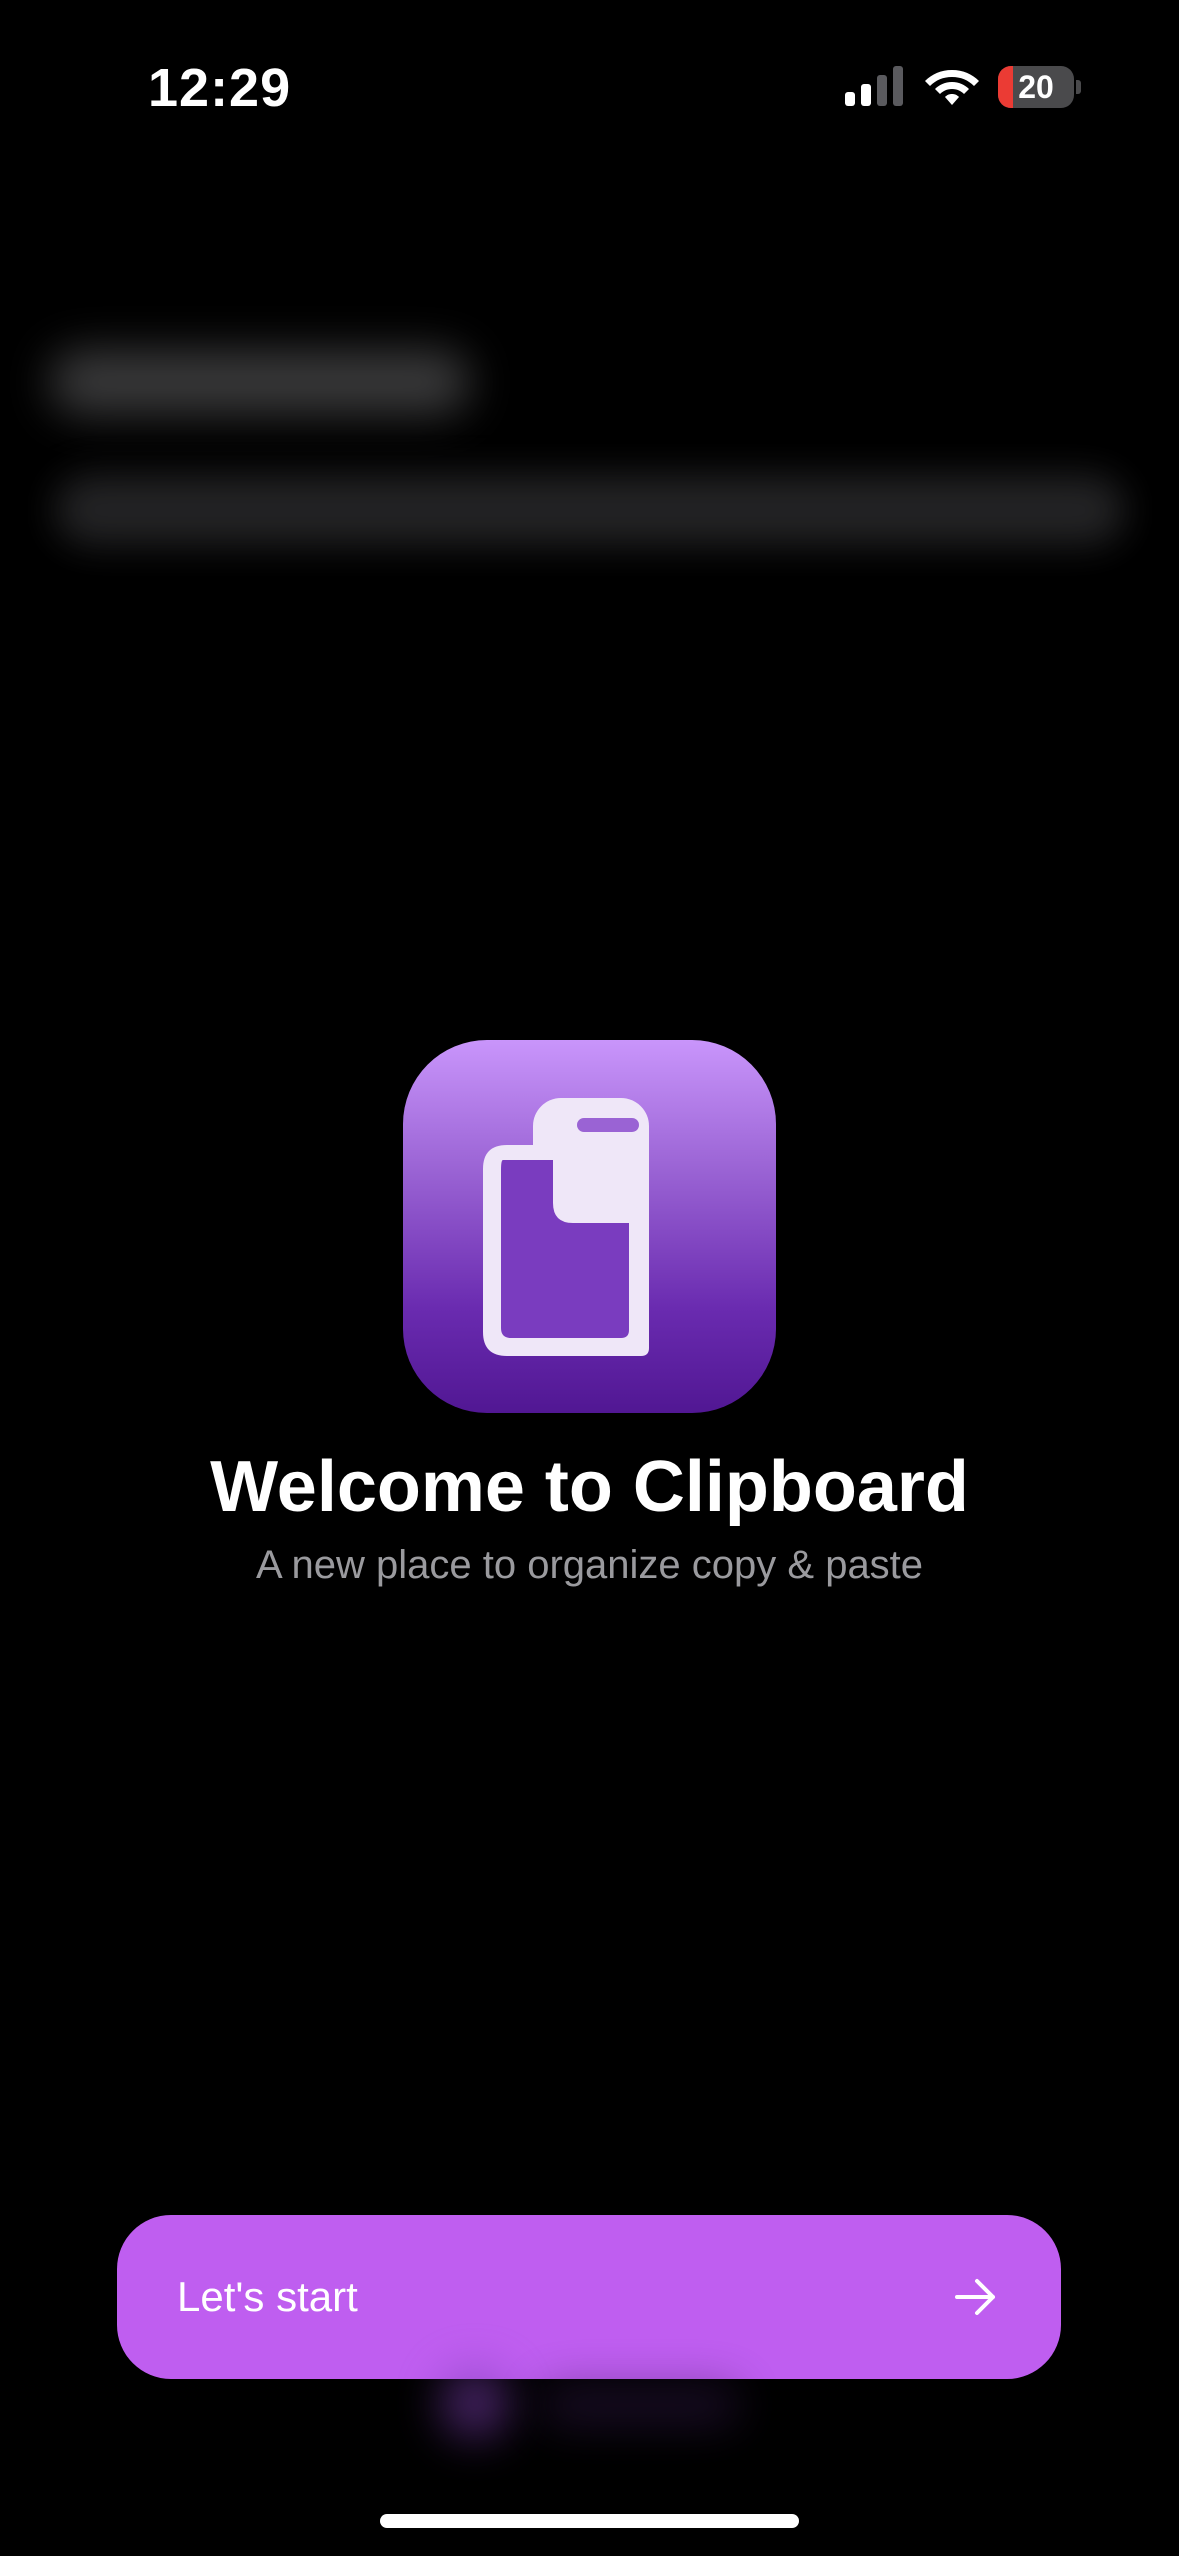 Image resolution: width=1179 pixels, height=2556 pixels. What do you see at coordinates (590, 510) in the screenshot?
I see `blurred-search-bar` at bounding box center [590, 510].